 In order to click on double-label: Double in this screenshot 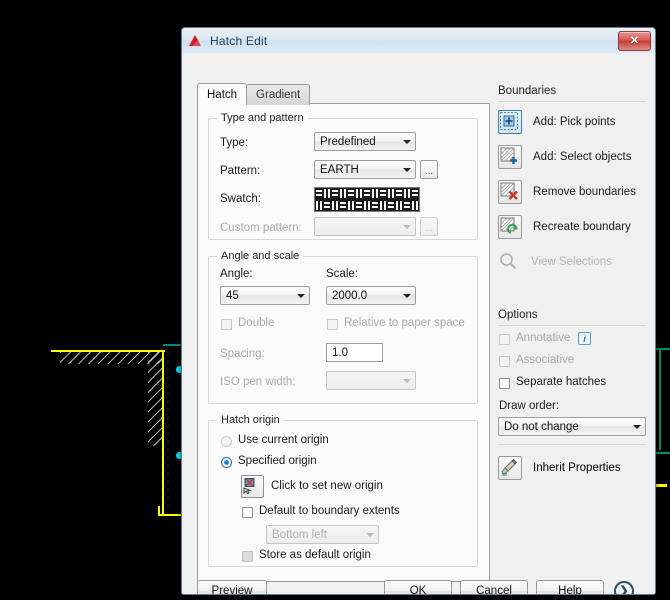, I will do `click(256, 323)`.